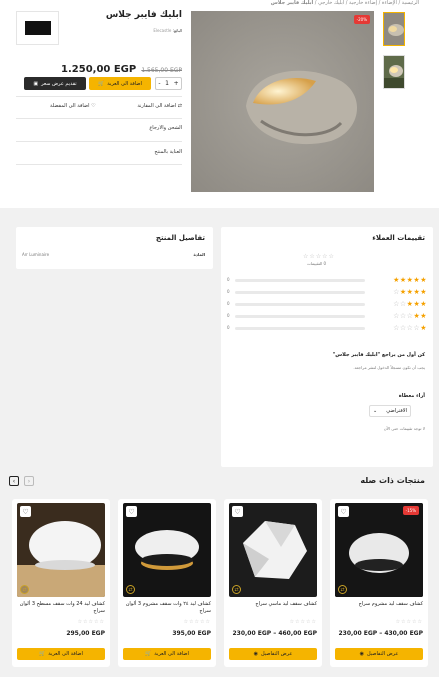  I want to click on rating-row-2: ☆☆☆★★ 0, so click(327, 316).